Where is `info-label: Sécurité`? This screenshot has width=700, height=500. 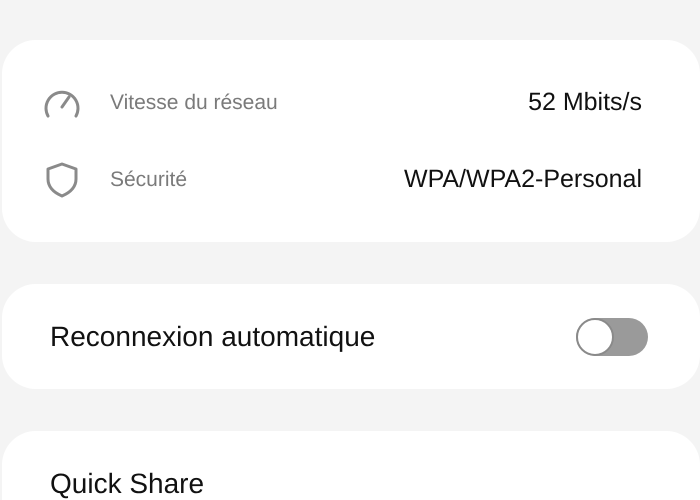 info-label: Sécurité is located at coordinates (149, 180).